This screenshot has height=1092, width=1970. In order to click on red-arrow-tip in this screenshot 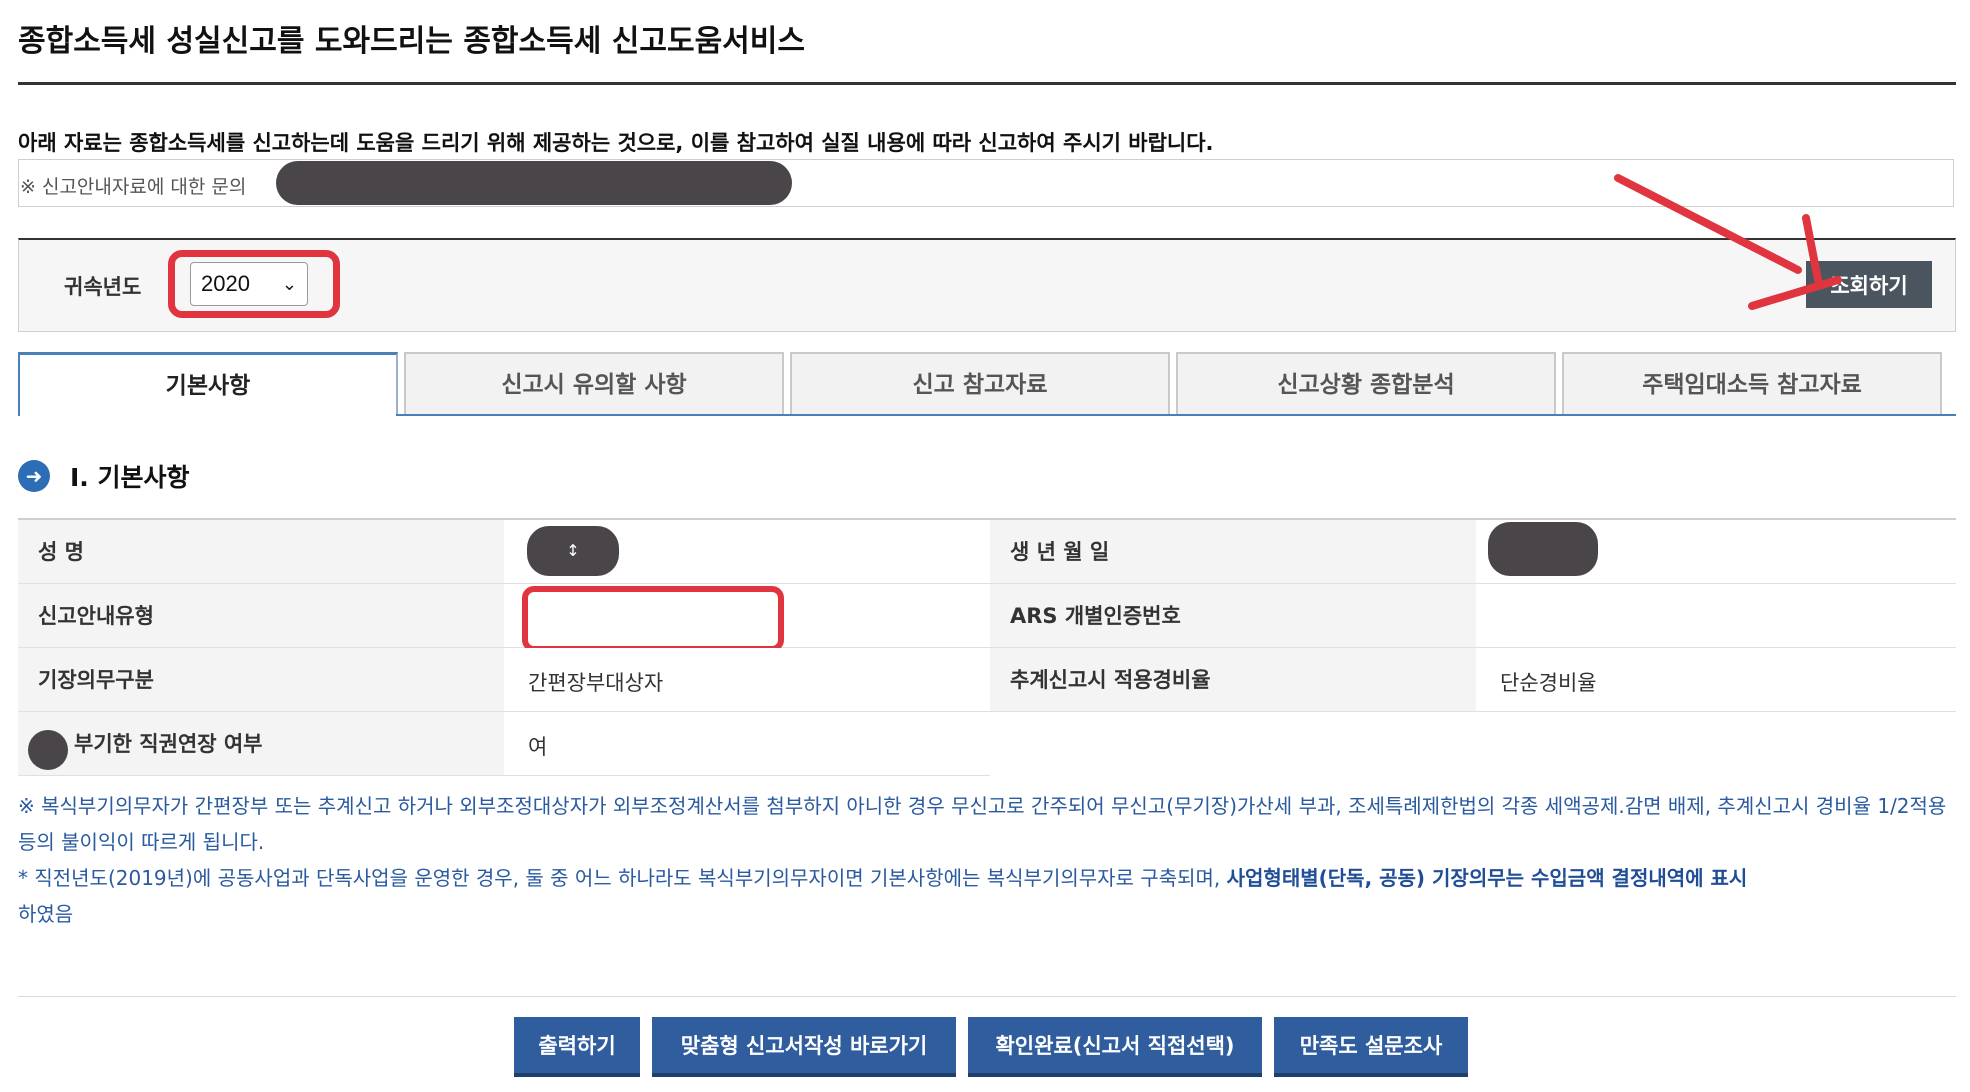, I will do `click(1812, 249)`.